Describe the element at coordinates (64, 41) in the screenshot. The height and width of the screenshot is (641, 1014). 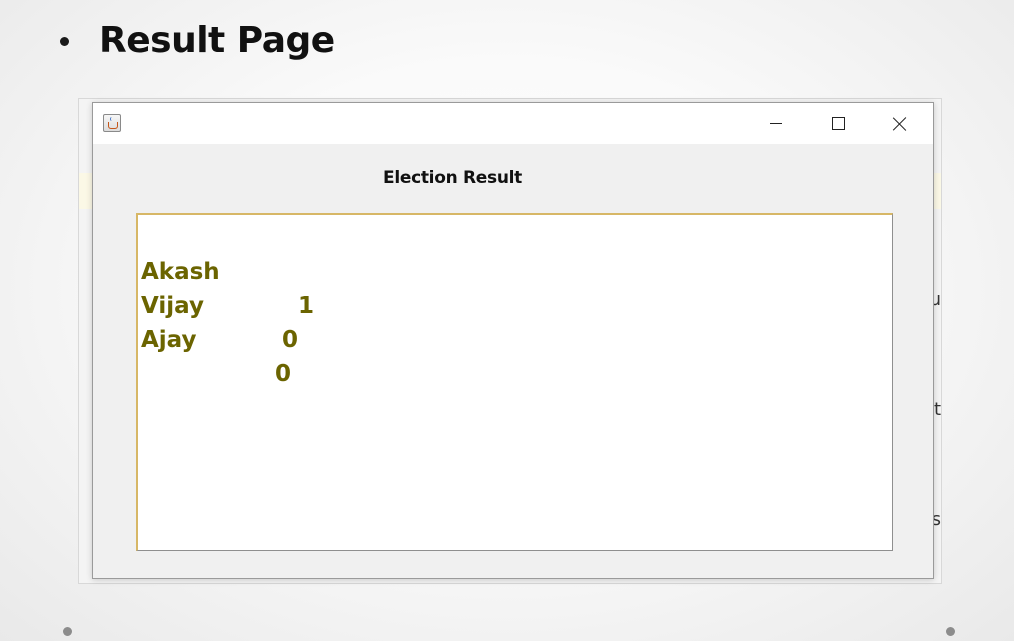
I see `bullet-icon` at that location.